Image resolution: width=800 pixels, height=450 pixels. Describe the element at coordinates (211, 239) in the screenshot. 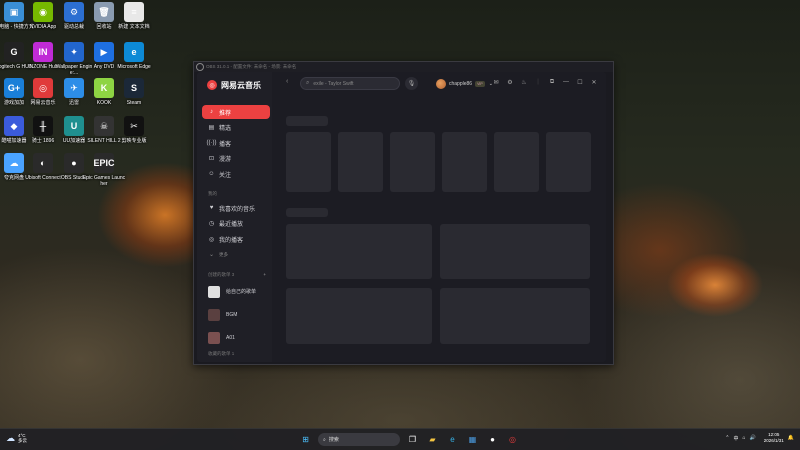

I see `my-podcast-icon: ◎` at that location.